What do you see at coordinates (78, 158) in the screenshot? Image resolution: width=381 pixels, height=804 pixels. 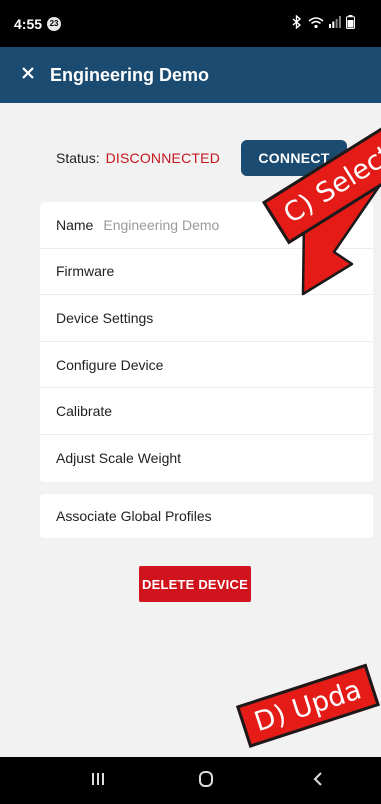 I see `status-label: Status:` at bounding box center [78, 158].